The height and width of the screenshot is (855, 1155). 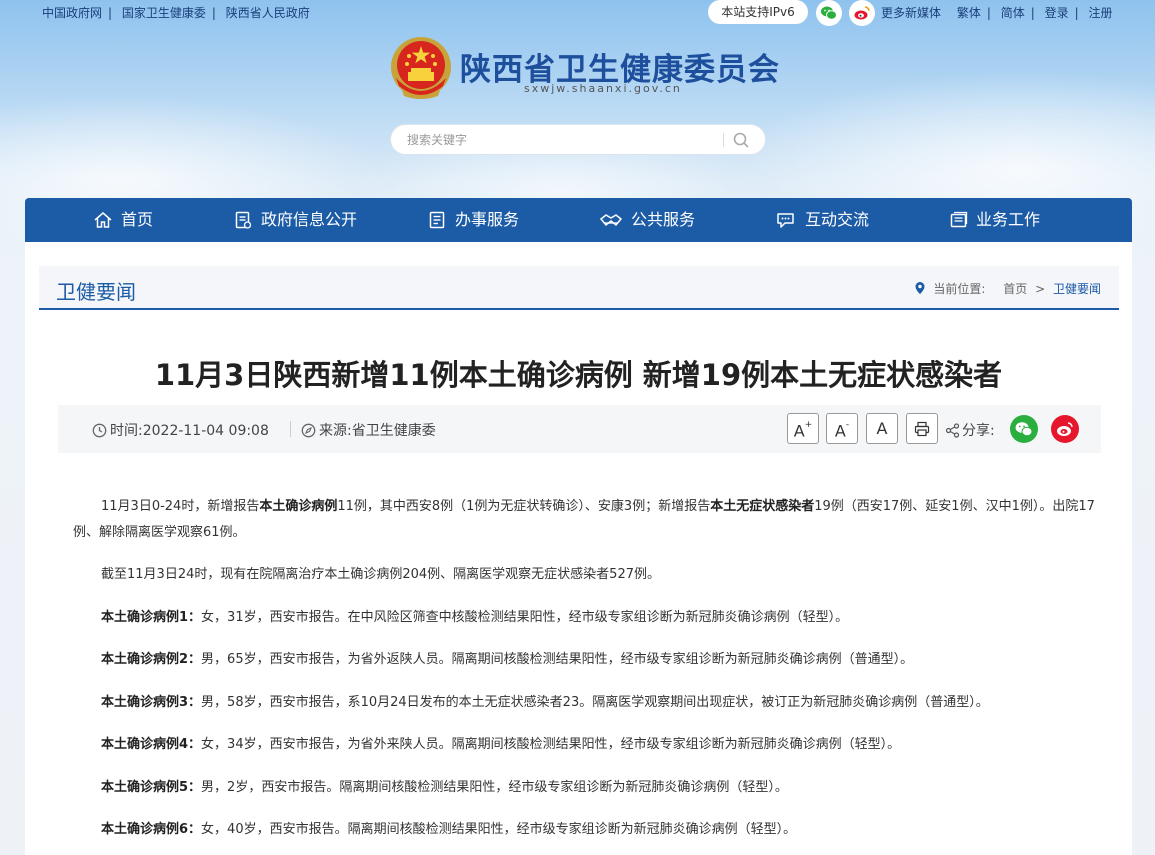 I want to click on search-box, so click(x=578, y=139).